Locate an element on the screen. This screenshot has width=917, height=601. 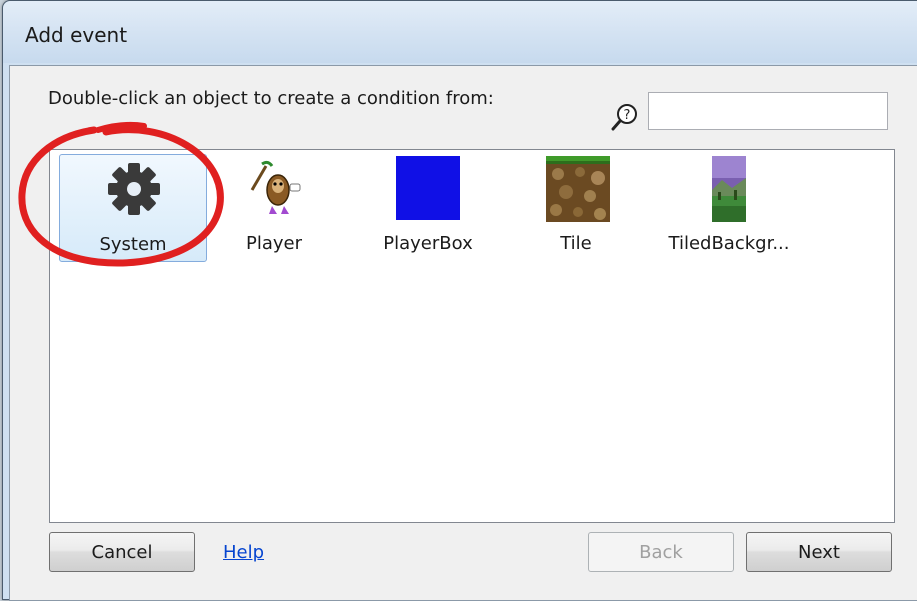
object-item-player: Player is located at coordinates (274, 208).